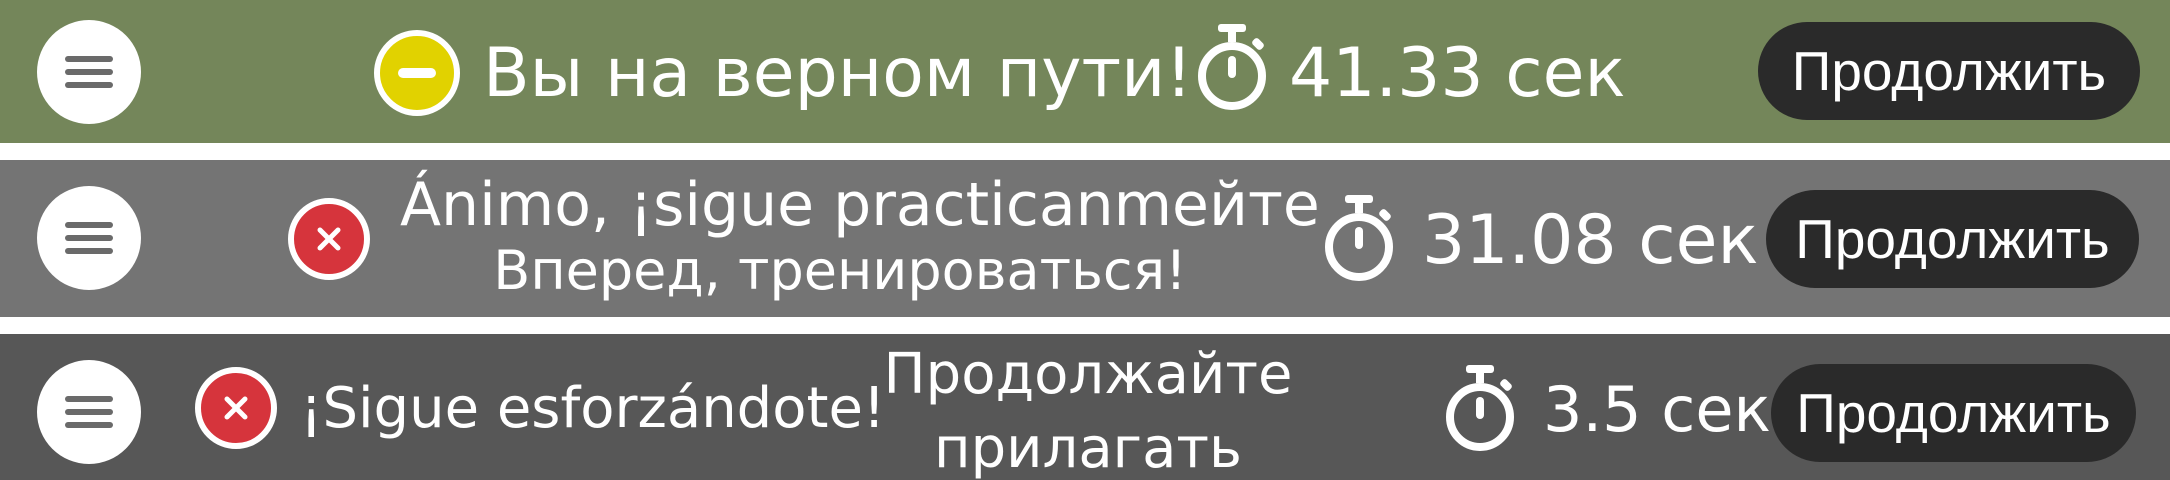  What do you see at coordinates (1657, 409) in the screenshot?
I see `elapsed-time: 3.5 сек` at bounding box center [1657, 409].